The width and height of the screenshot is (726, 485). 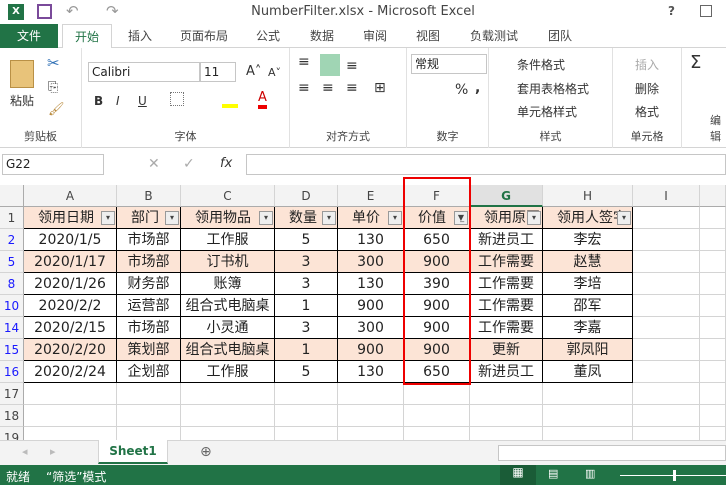 I want to click on paste-button: 粘贴, so click(x=22, y=100).